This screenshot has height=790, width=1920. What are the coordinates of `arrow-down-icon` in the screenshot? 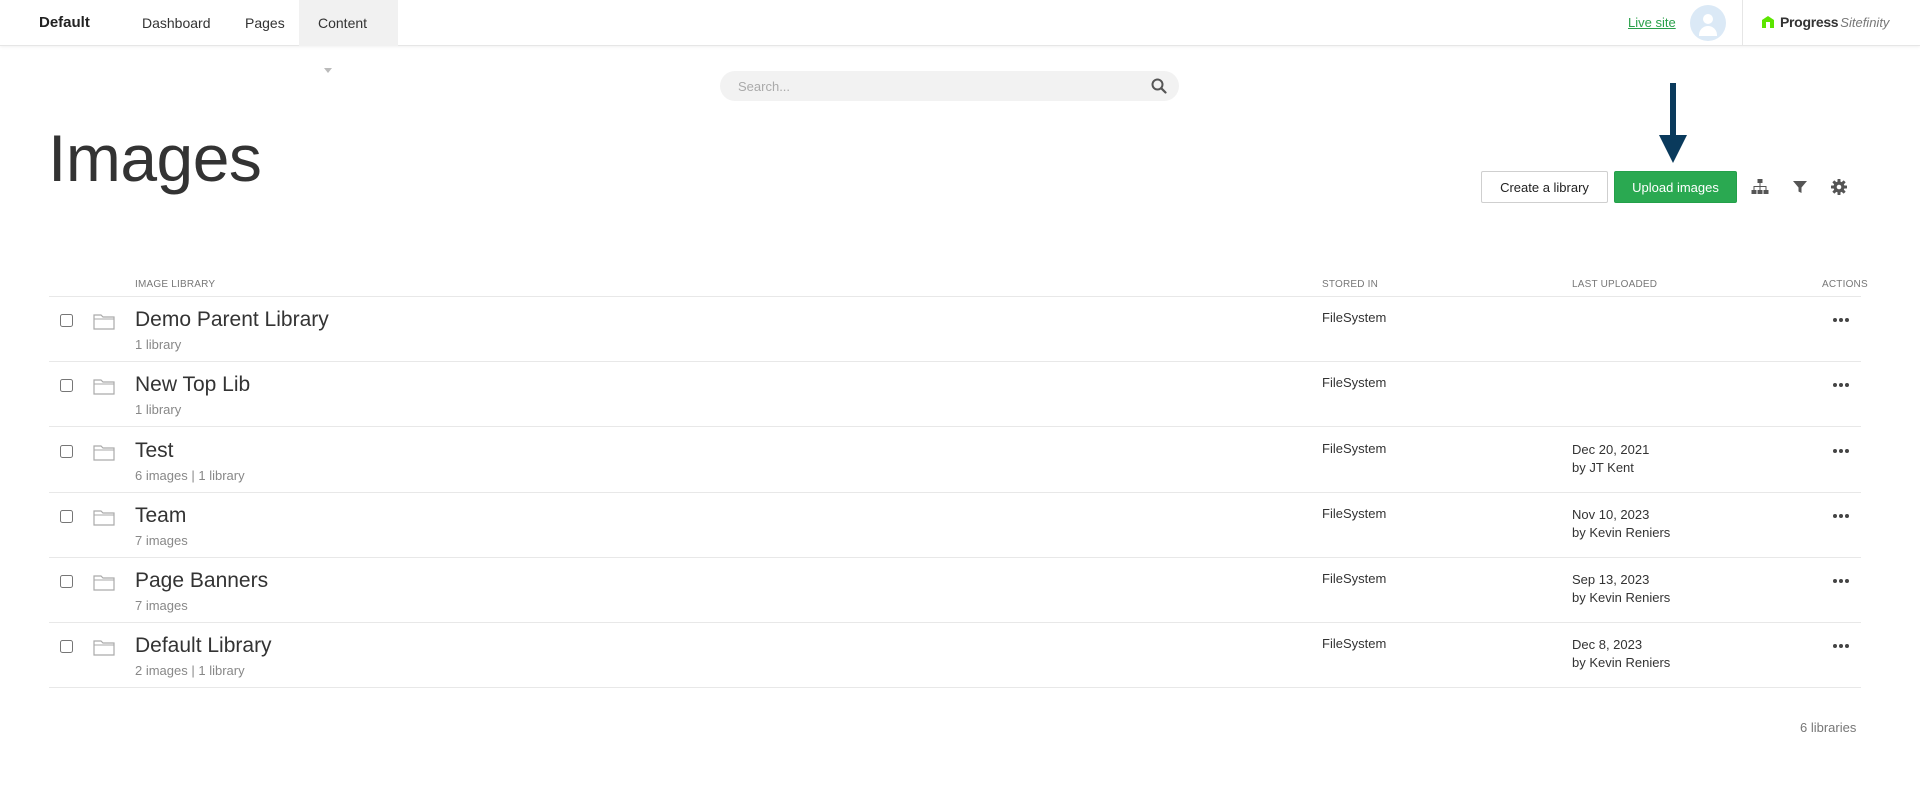 It's located at (1673, 123).